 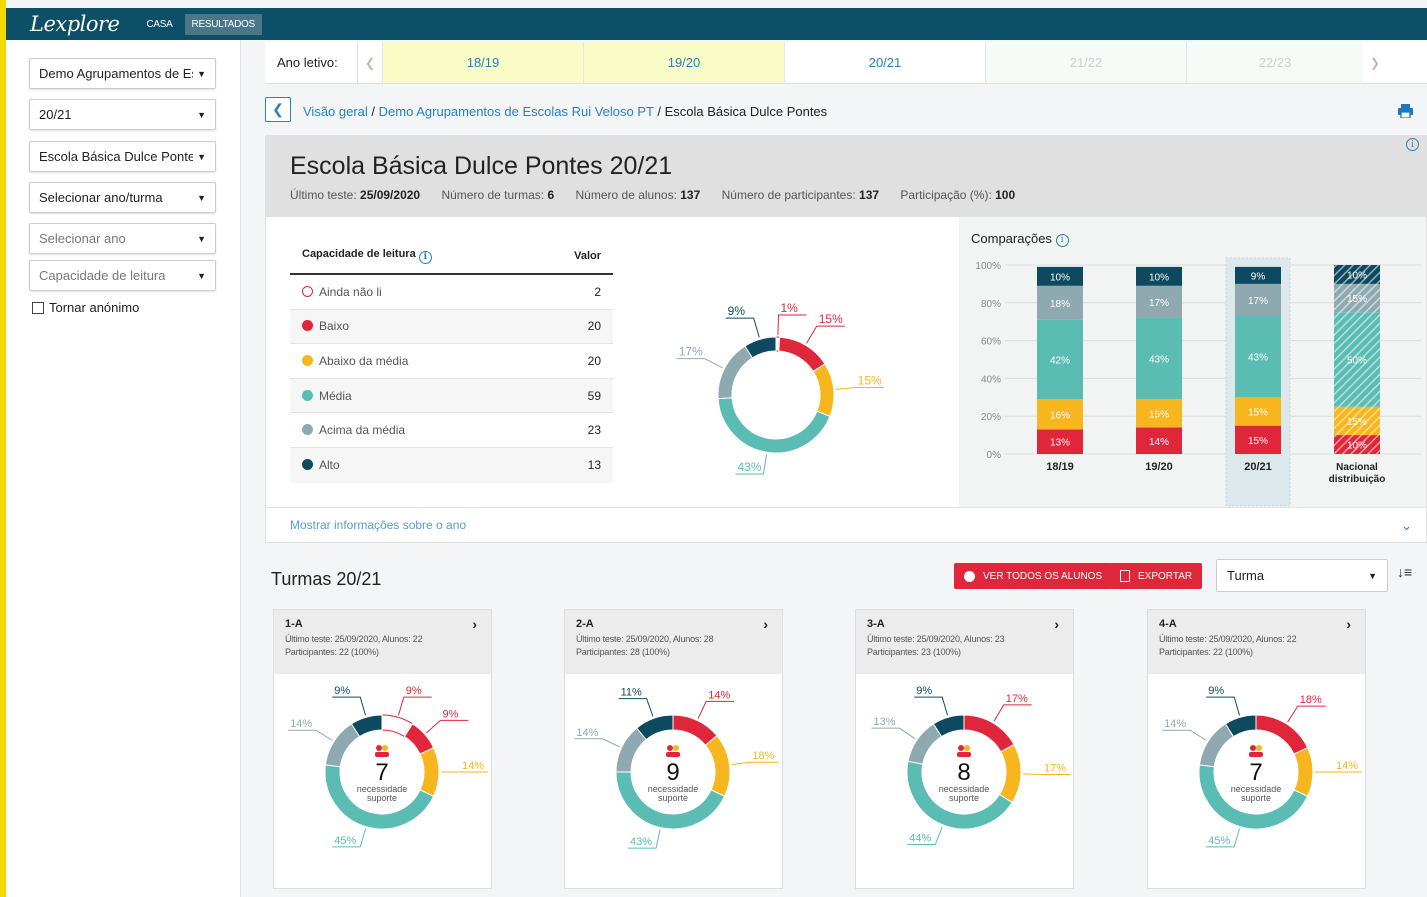 I want to click on donut-value-label: 1%, so click(x=790, y=308).